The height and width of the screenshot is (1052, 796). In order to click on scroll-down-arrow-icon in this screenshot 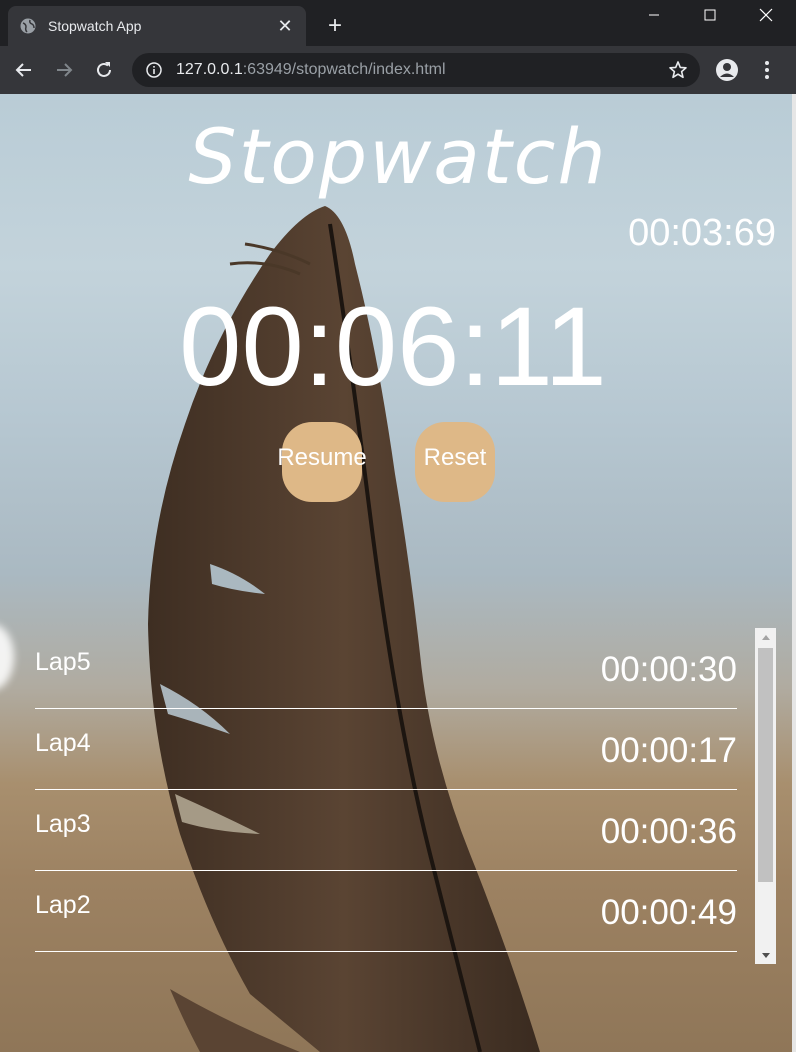, I will do `click(765, 955)`.